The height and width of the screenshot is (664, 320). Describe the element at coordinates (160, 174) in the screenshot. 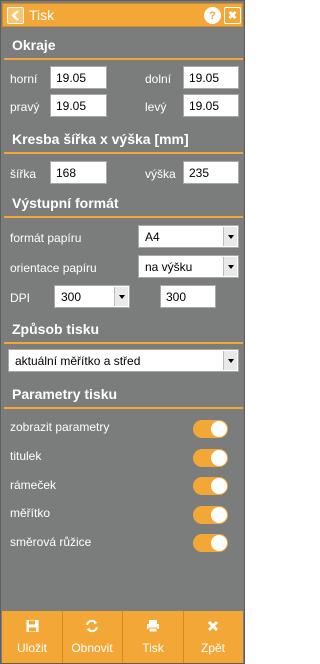

I see `drawing-height-label: výška` at that location.